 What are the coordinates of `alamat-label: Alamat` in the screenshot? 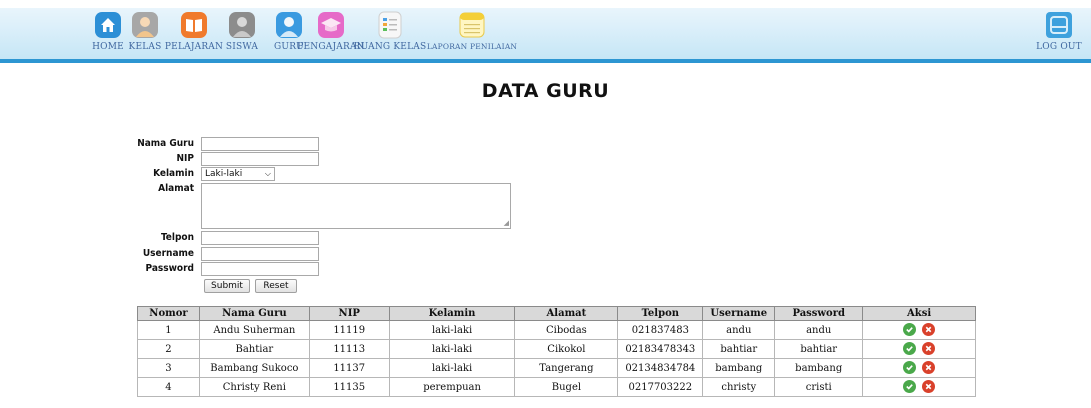 It's located at (176, 188).